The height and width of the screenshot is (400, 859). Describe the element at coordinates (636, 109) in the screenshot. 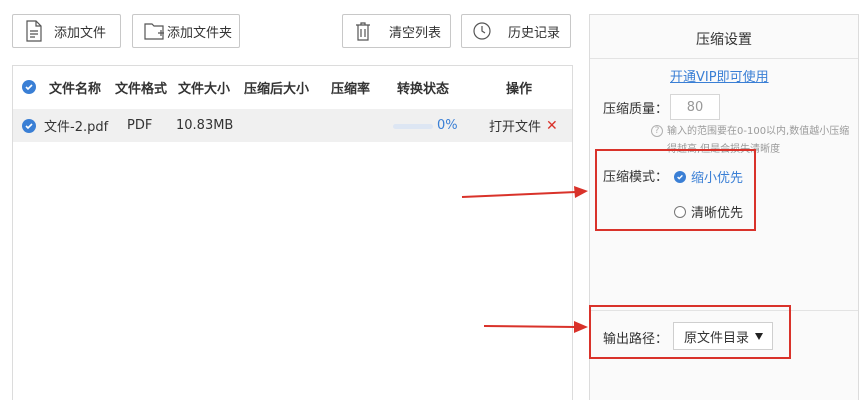

I see `quality-label: 压缩质量：` at that location.